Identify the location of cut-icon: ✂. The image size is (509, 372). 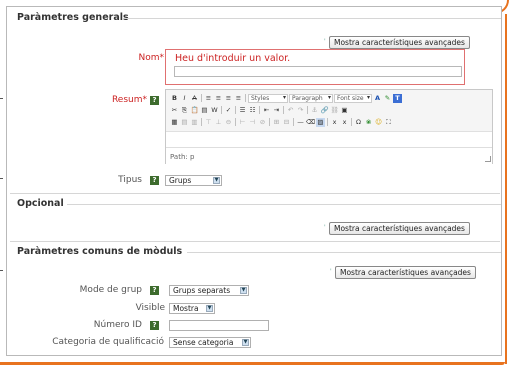
(174, 110).